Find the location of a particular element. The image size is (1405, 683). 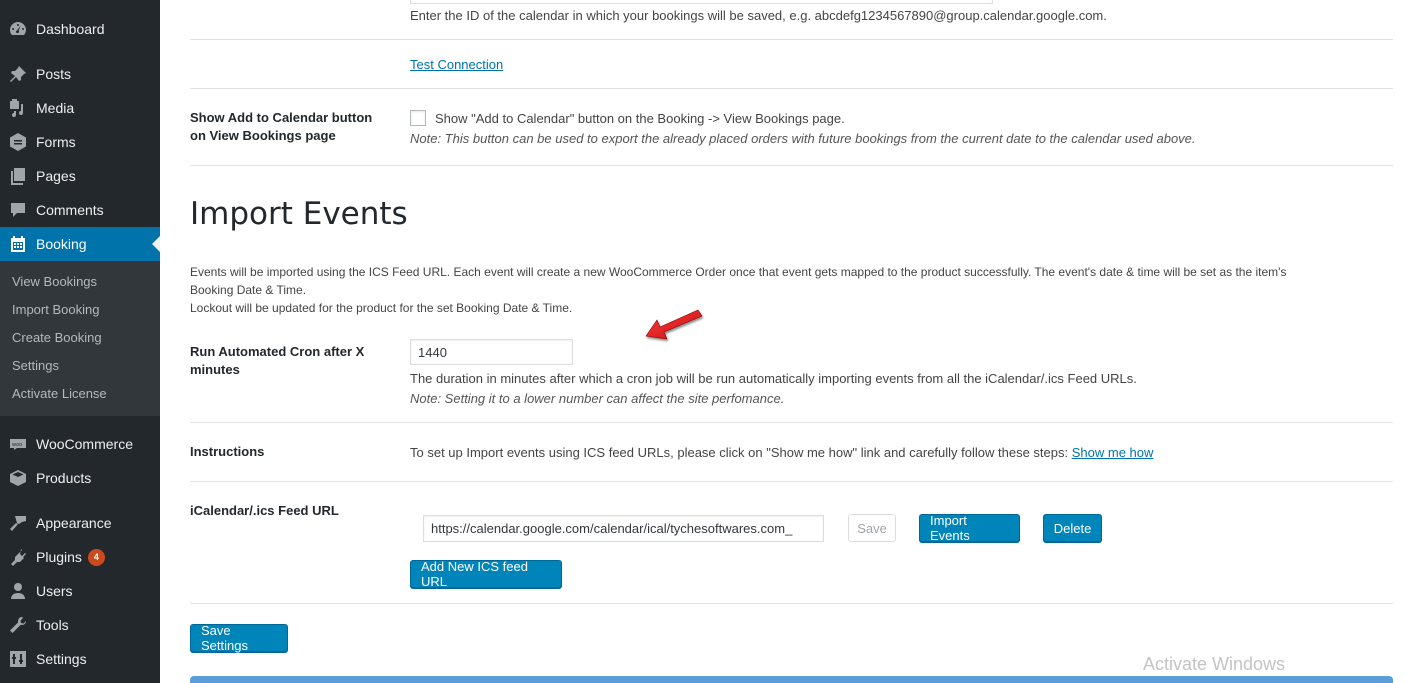

sliders-icon is located at coordinates (18, 659).